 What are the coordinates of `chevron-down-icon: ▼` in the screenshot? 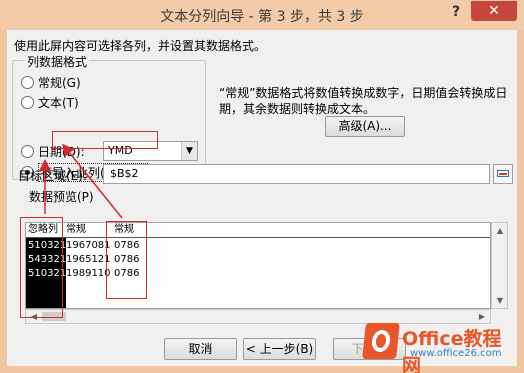 It's located at (189, 151).